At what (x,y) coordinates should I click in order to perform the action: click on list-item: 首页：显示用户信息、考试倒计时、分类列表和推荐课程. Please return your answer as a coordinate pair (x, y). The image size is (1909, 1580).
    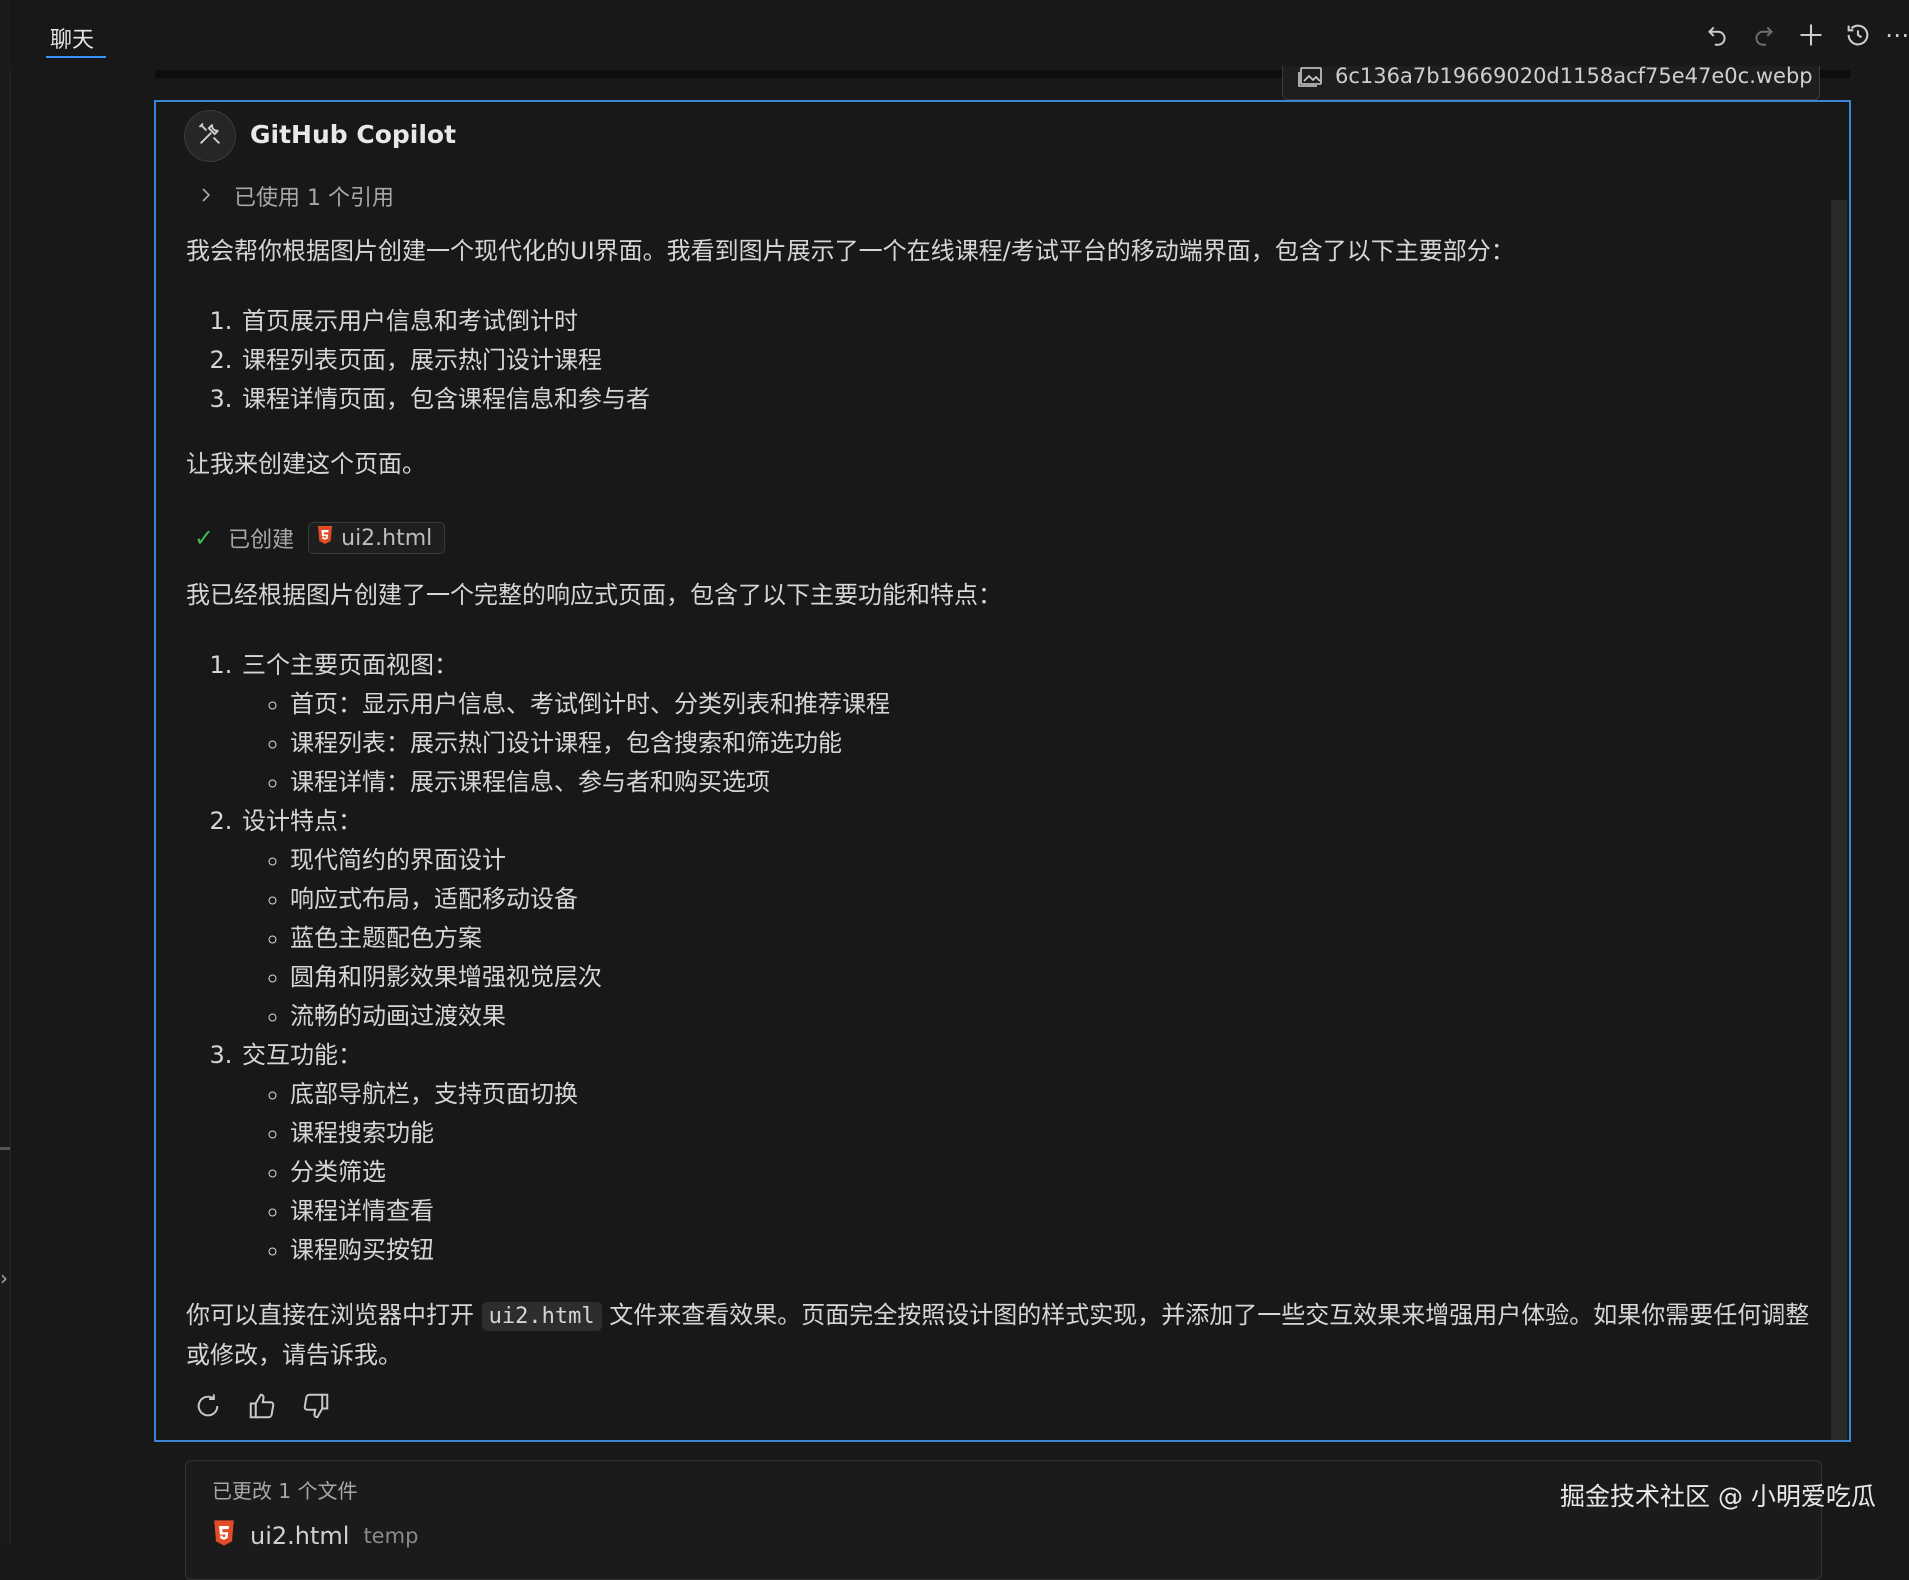
    Looking at the image, I should click on (1058, 704).